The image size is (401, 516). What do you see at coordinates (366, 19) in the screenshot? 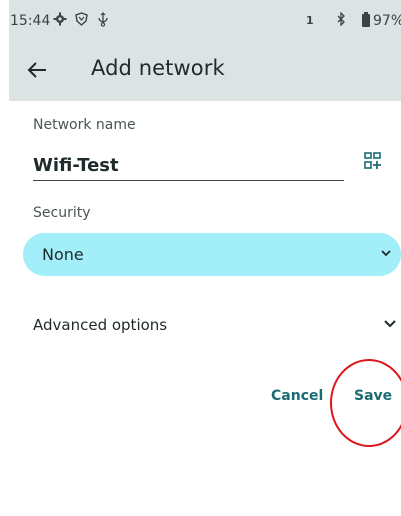
I see `battery-icon` at bounding box center [366, 19].